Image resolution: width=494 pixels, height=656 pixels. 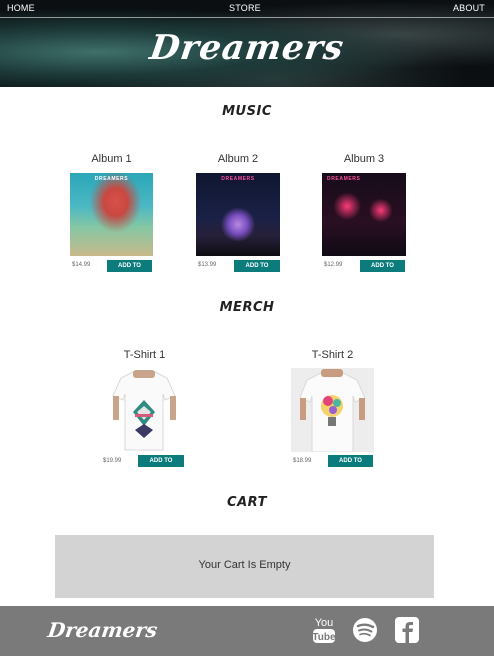 What do you see at coordinates (144, 355) in the screenshot?
I see `merch-title: T-Shirt 1` at bounding box center [144, 355].